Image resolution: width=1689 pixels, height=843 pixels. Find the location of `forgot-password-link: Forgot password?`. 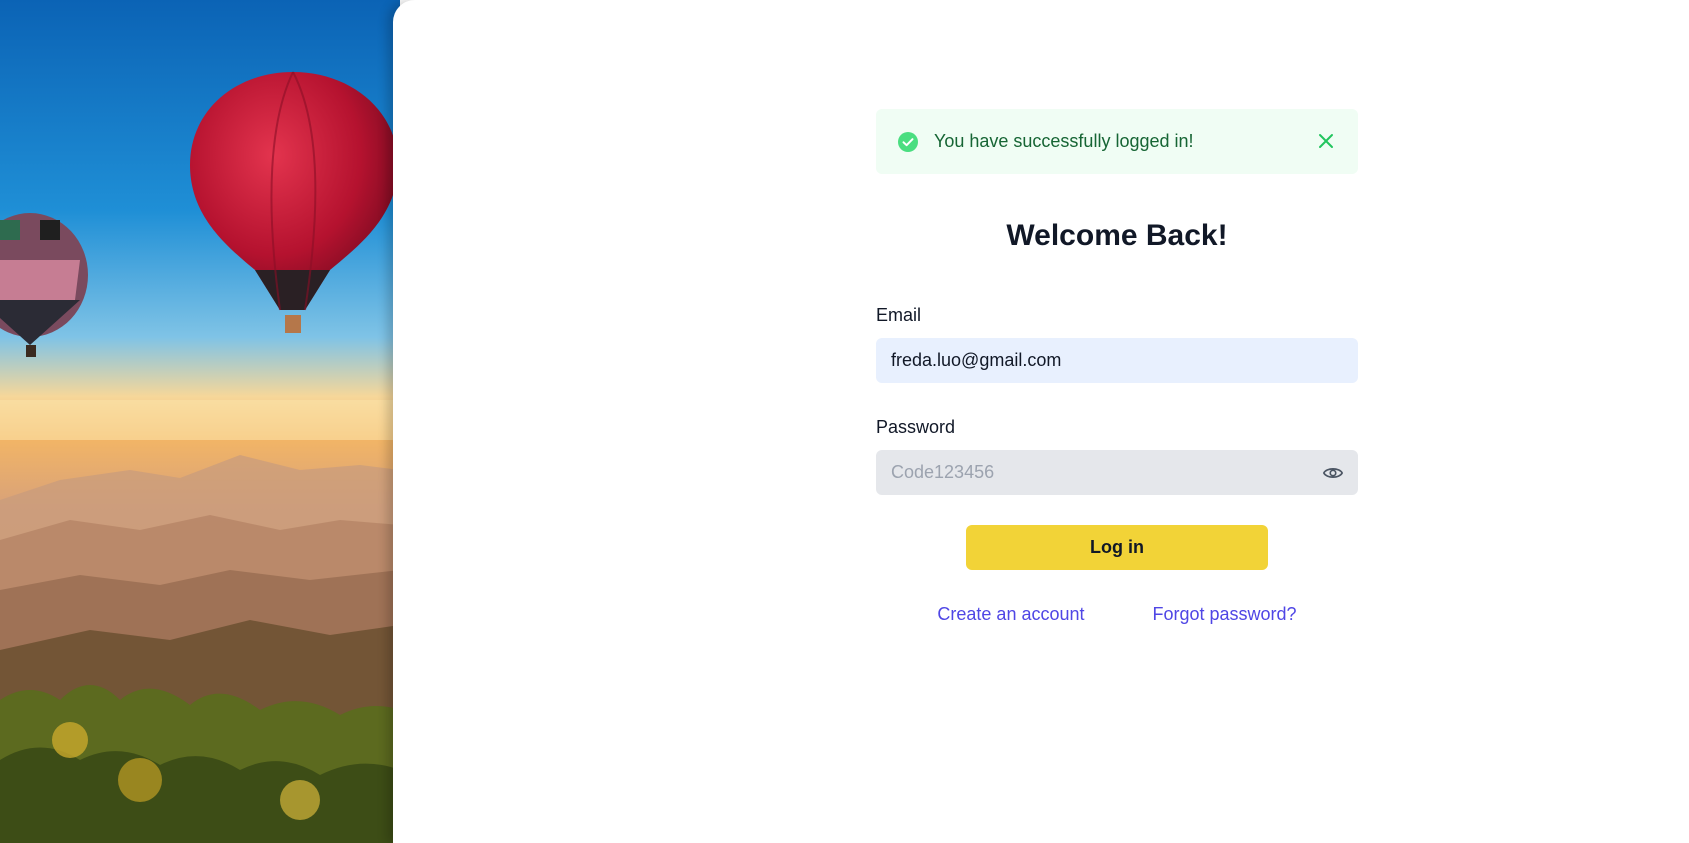

forgot-password-link: Forgot password? is located at coordinates (1225, 614).